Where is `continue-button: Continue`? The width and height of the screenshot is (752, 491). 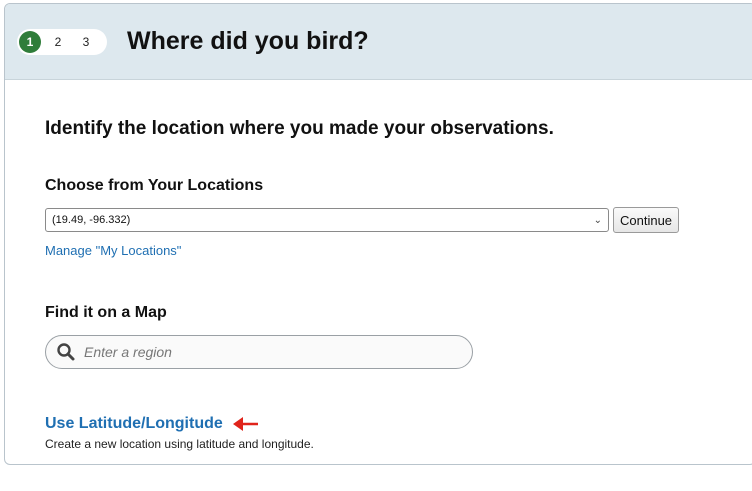
continue-button: Continue is located at coordinates (646, 220).